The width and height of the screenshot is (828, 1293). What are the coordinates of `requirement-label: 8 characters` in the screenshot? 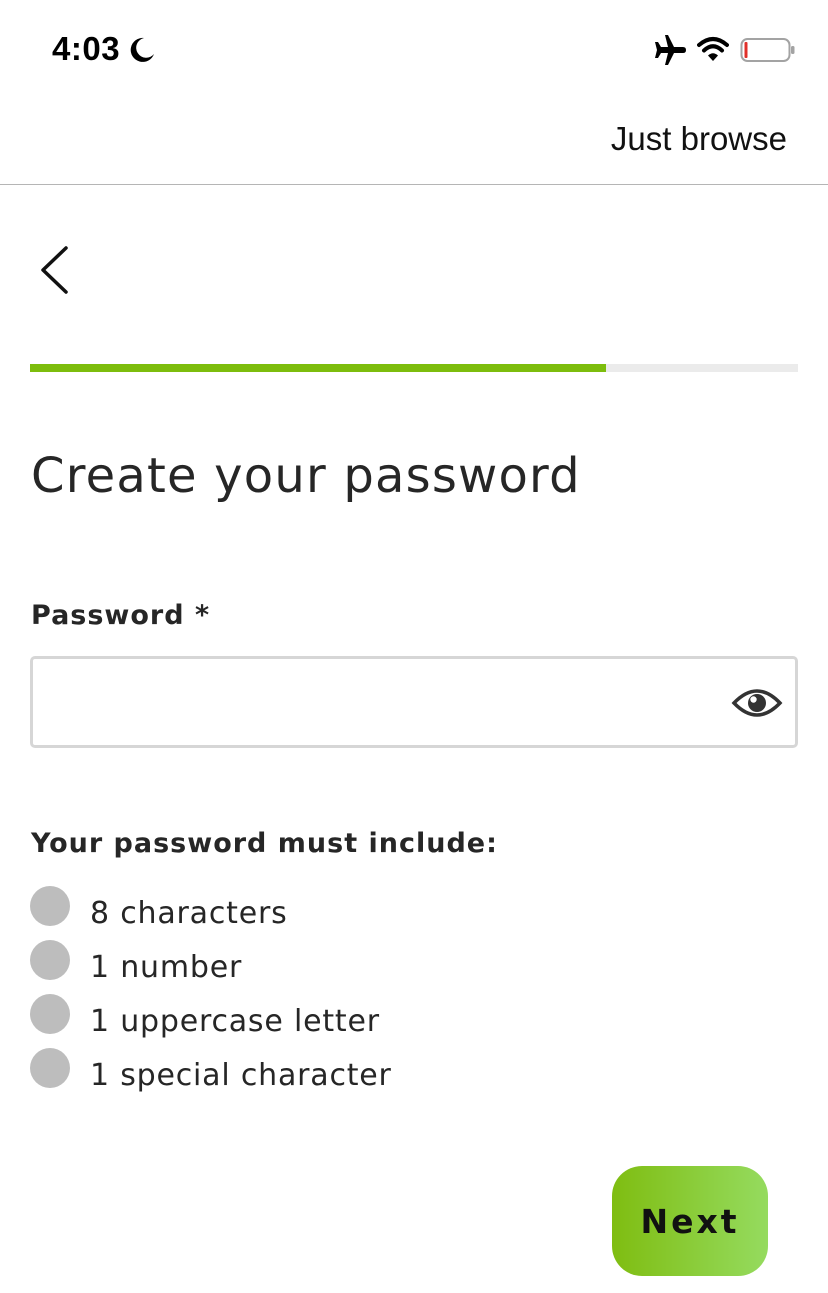 It's located at (189, 913).